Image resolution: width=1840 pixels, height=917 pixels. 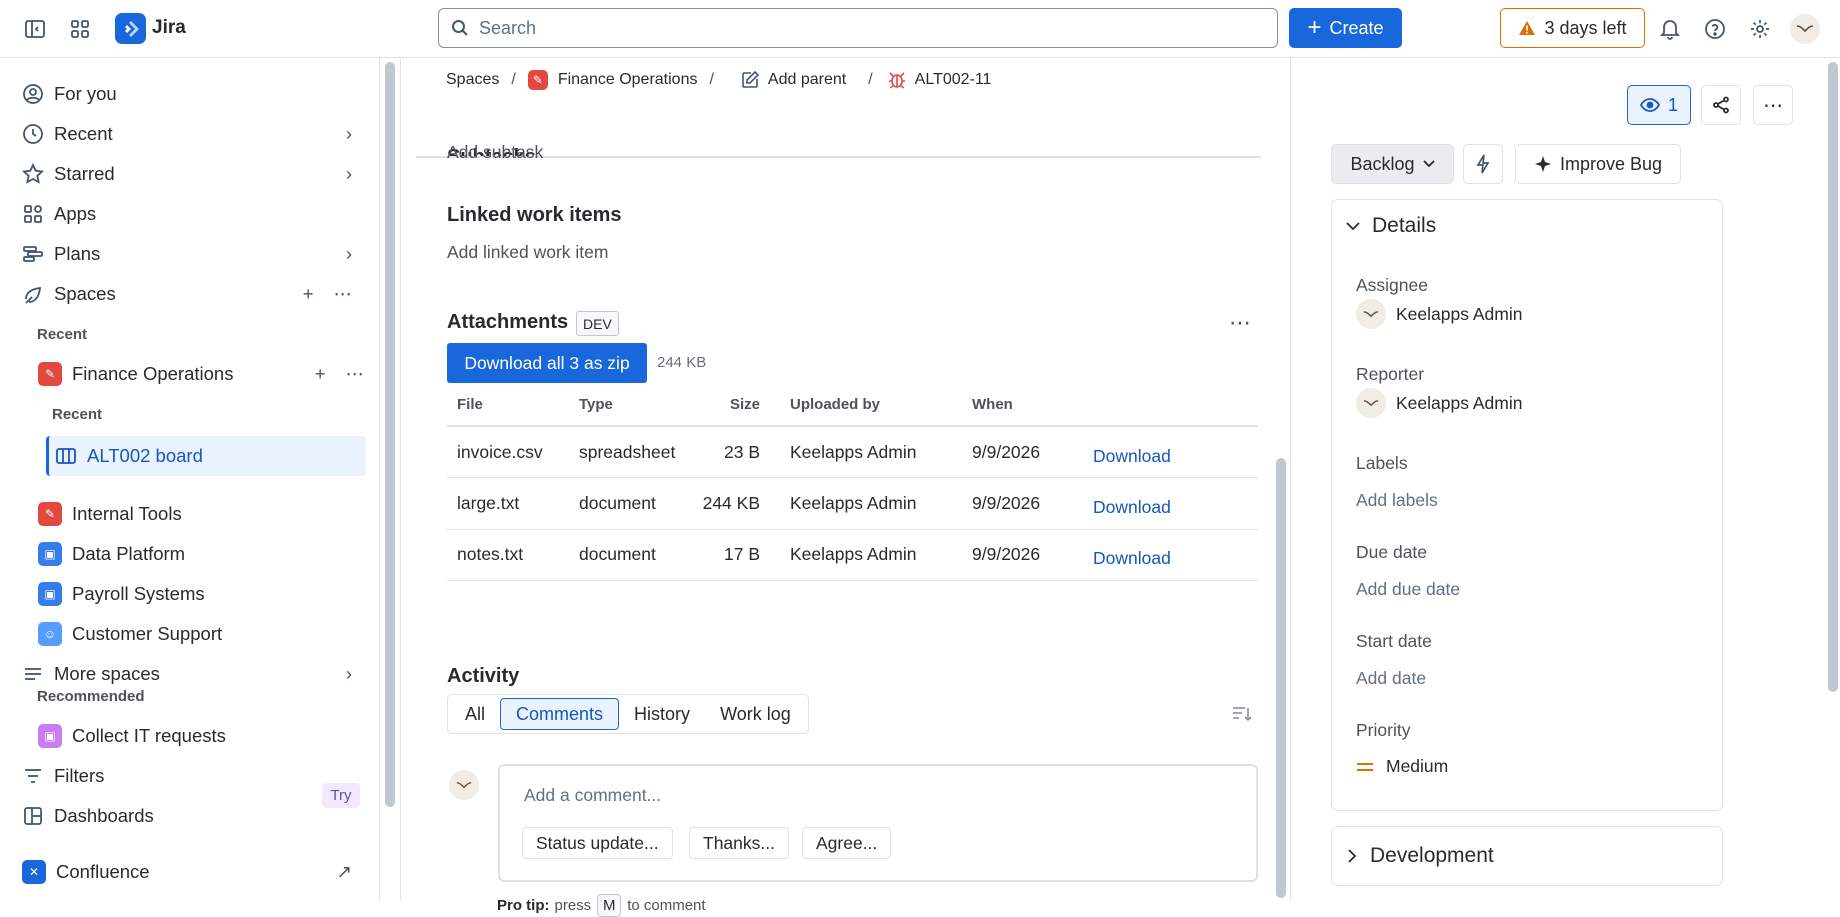 What do you see at coordinates (1383, 730) in the screenshot?
I see `priority-label: Priority` at bounding box center [1383, 730].